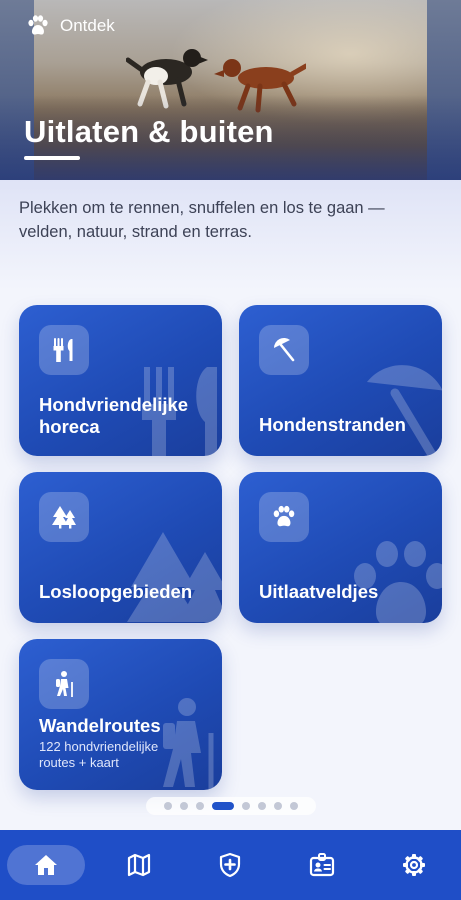  Describe the element at coordinates (340, 547) in the screenshot. I see `category-card-uitlaatveldjes: Uitlaatveldjes` at that location.